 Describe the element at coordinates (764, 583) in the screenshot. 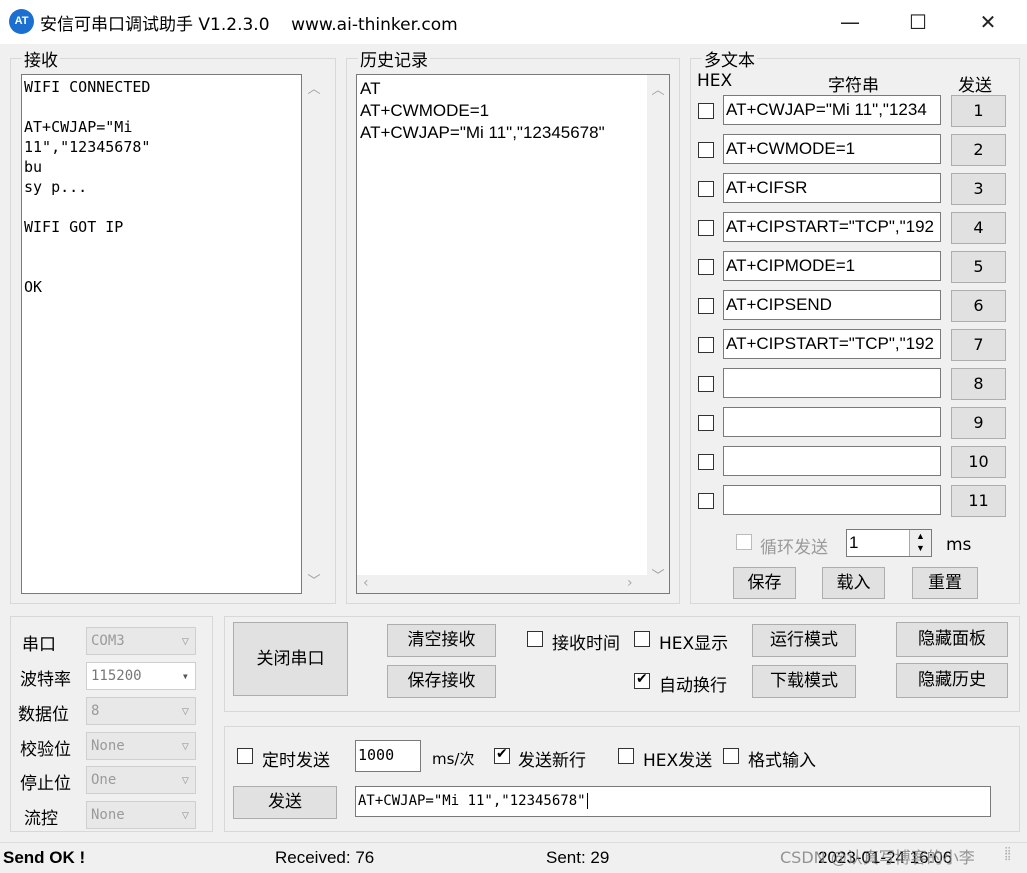

I see `save-multi-button: 保存` at that location.